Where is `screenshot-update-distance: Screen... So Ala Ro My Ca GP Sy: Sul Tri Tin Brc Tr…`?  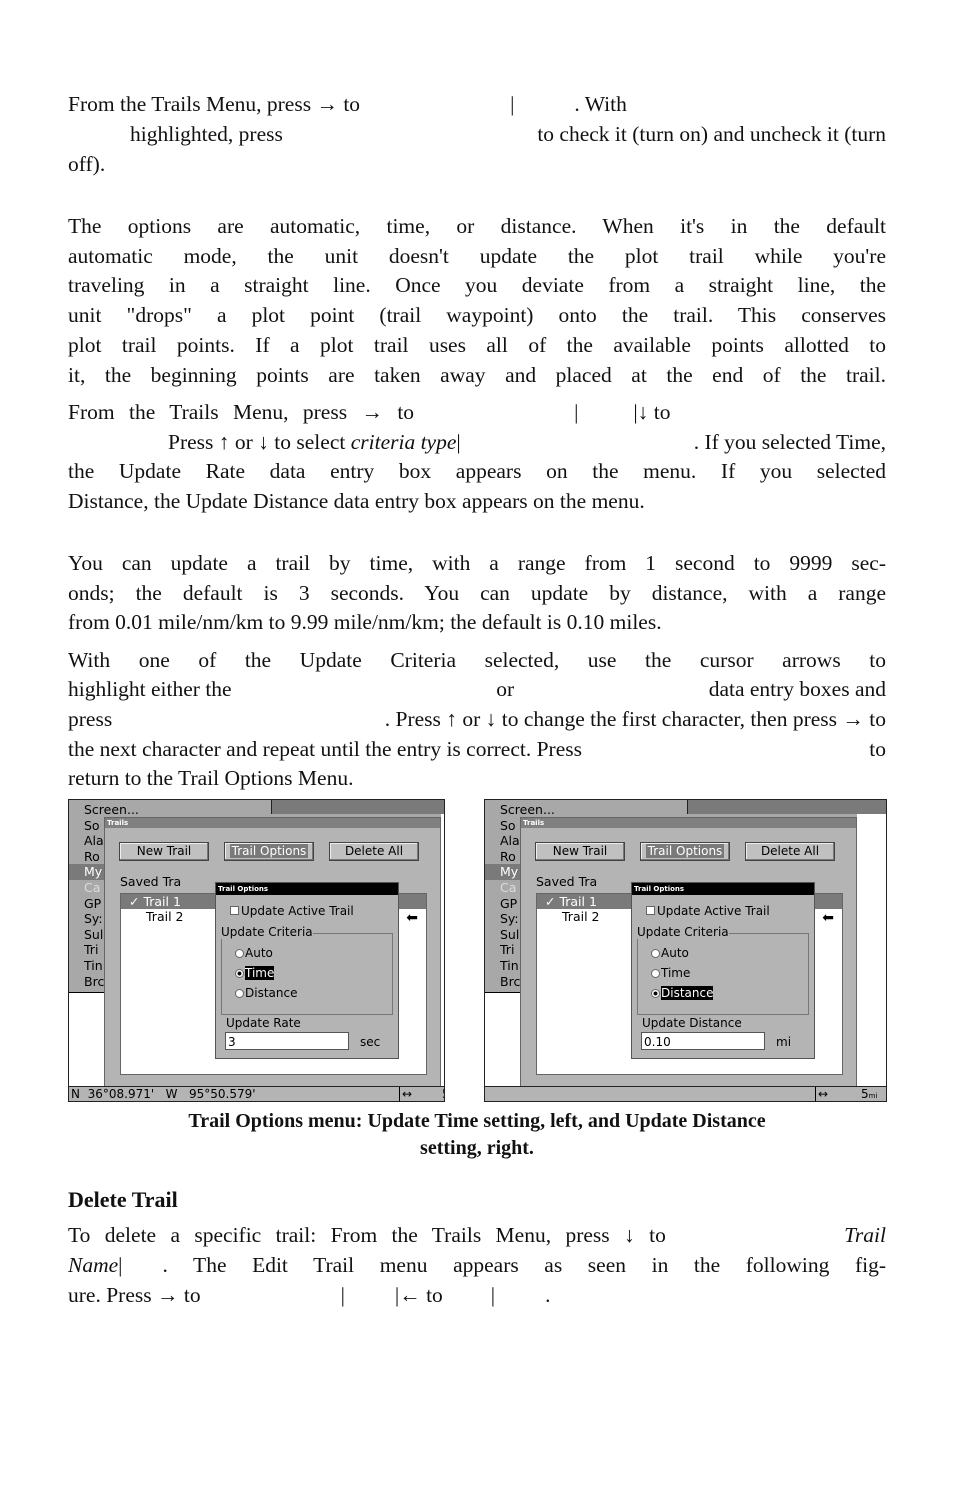 screenshot-update-distance: Screen... So Ala Ro My Ca GP Sy: Sul Tri Tin Brc Tr… is located at coordinates (685, 950).